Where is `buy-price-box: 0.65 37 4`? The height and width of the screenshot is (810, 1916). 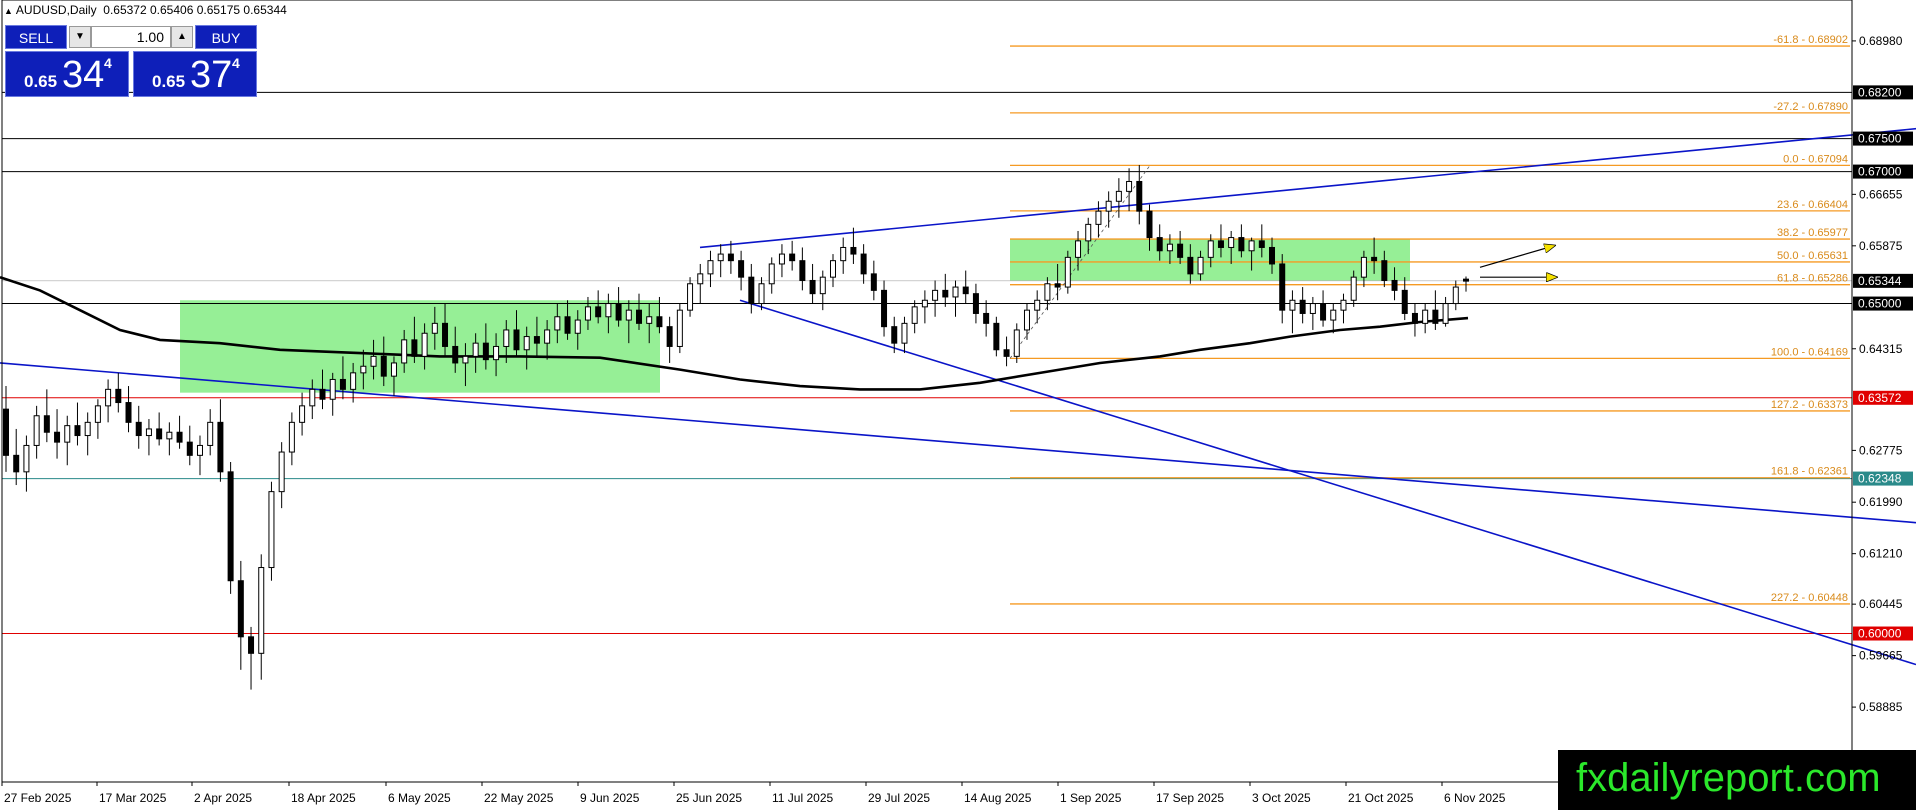
buy-price-box: 0.65 37 4 is located at coordinates (195, 74).